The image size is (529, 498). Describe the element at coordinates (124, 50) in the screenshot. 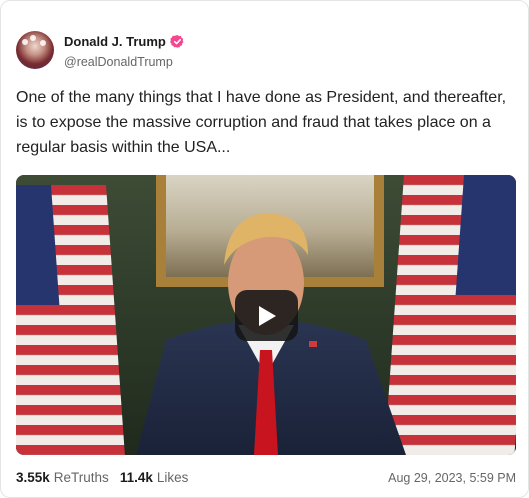

I see `author-info: Donald J. Trump @realDonaldTrump` at that location.